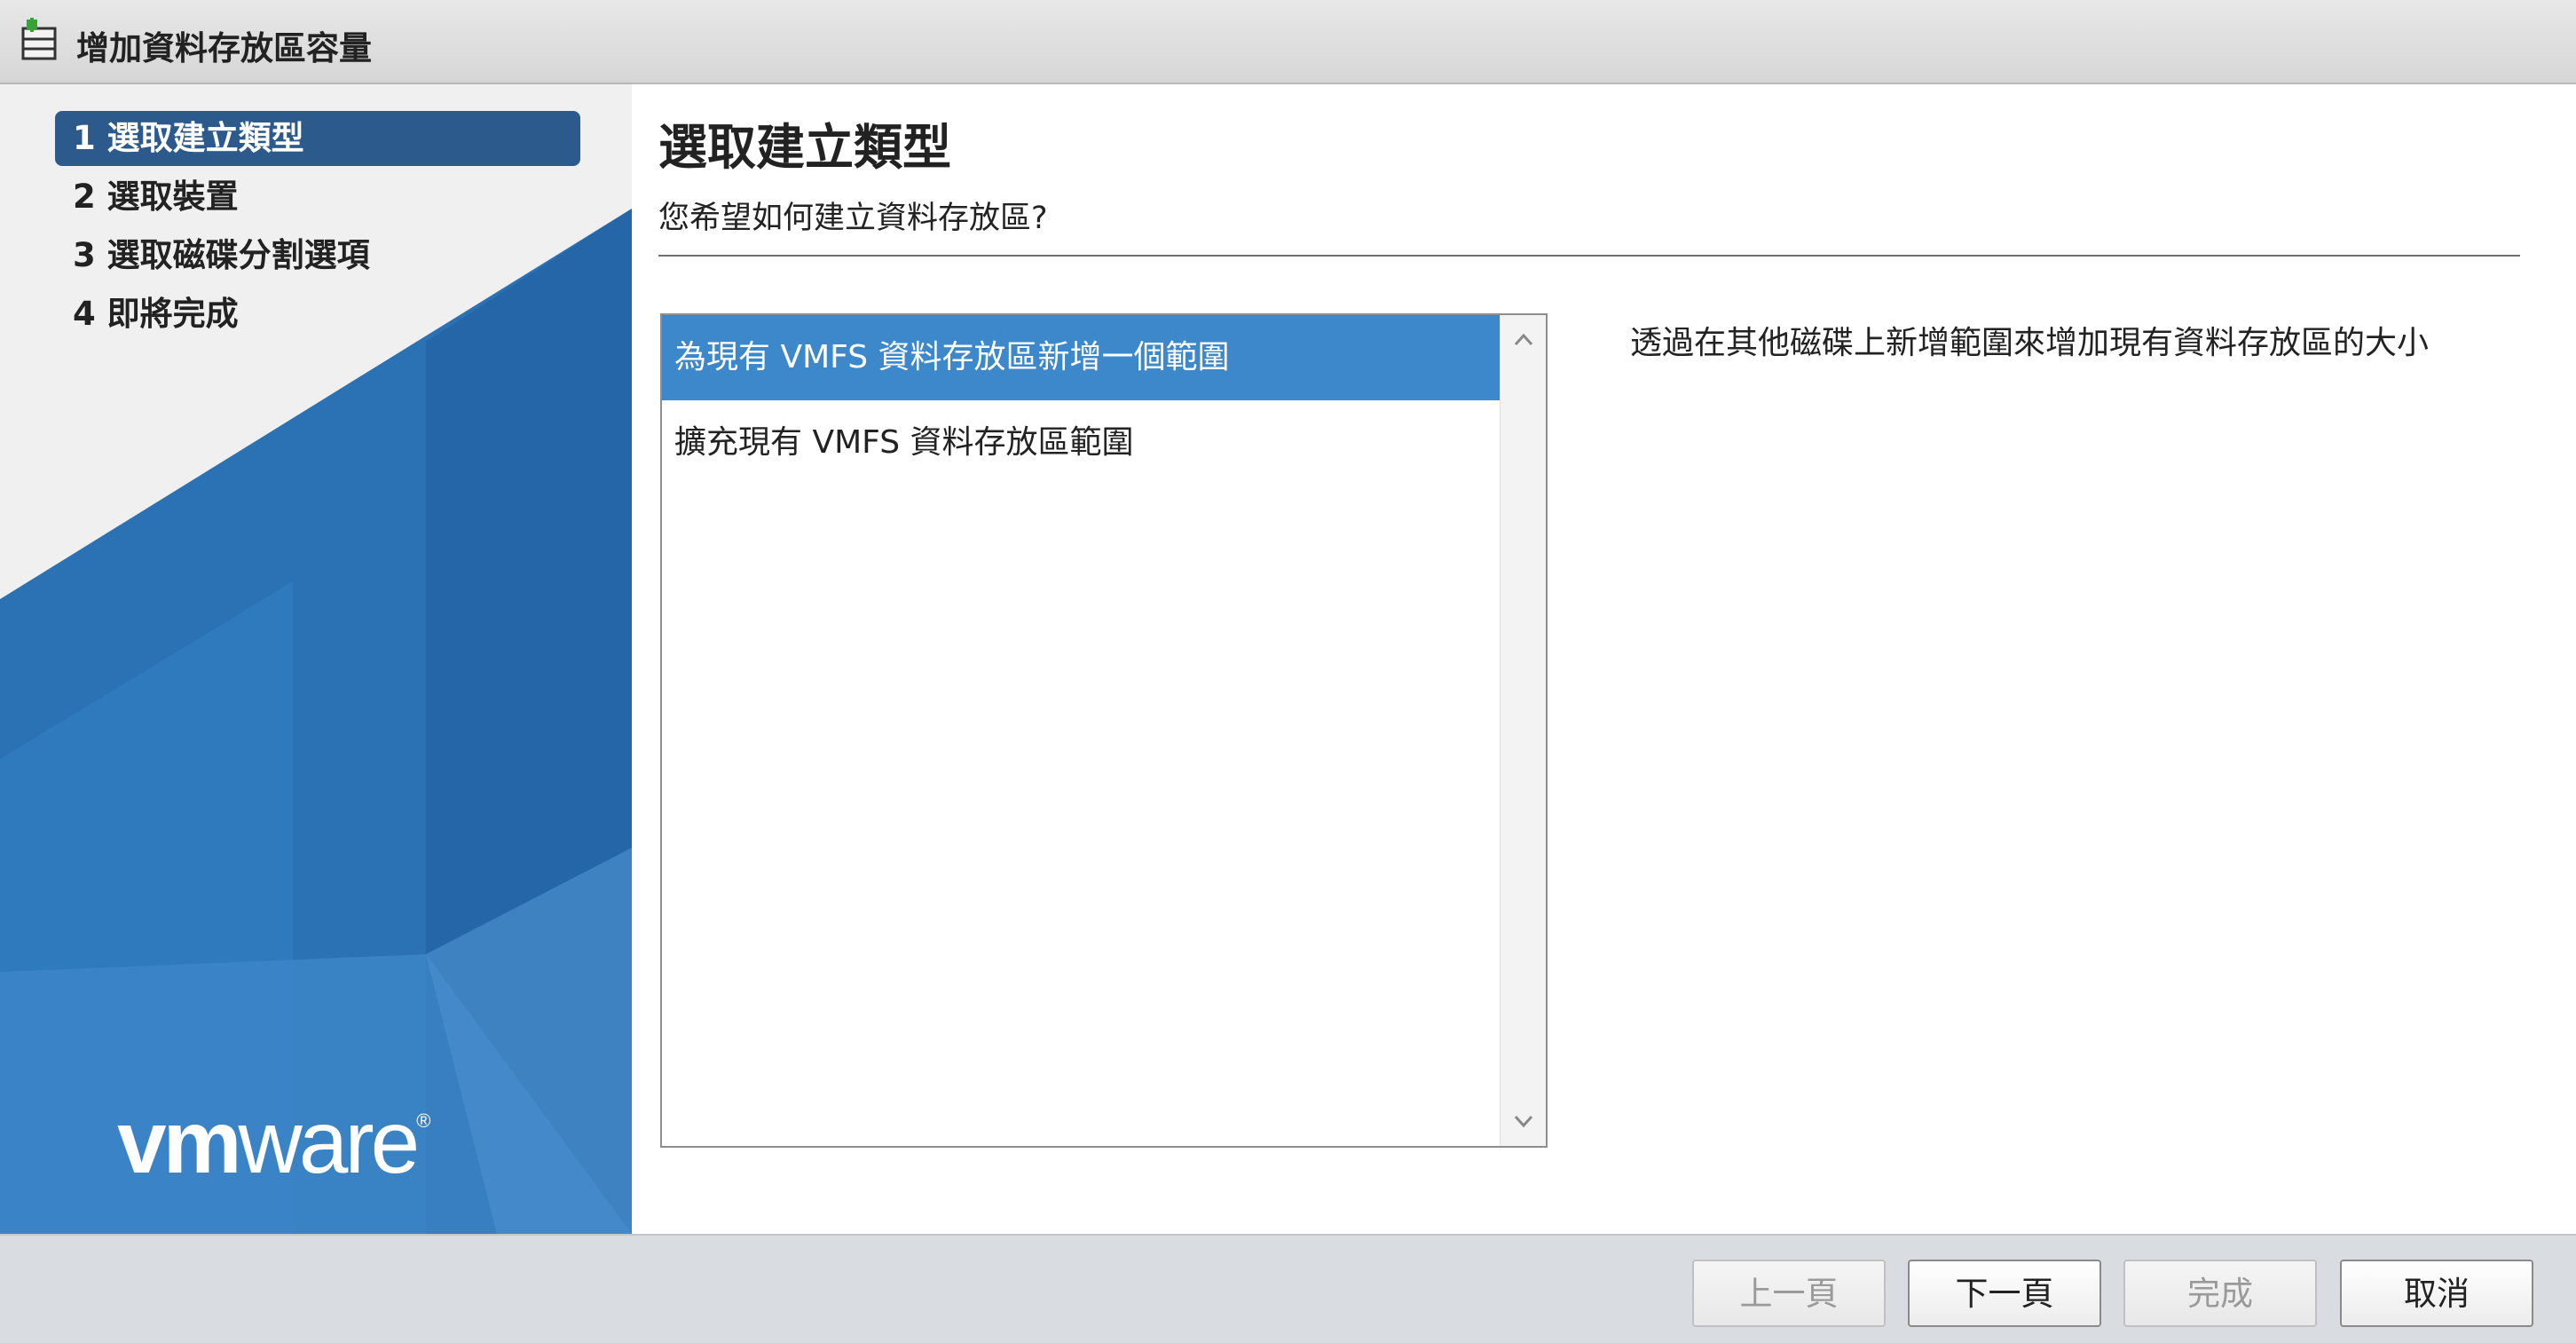 This screenshot has height=1343, width=2576. Describe the element at coordinates (1524, 1121) in the screenshot. I see `scroll-down-icon` at that location.